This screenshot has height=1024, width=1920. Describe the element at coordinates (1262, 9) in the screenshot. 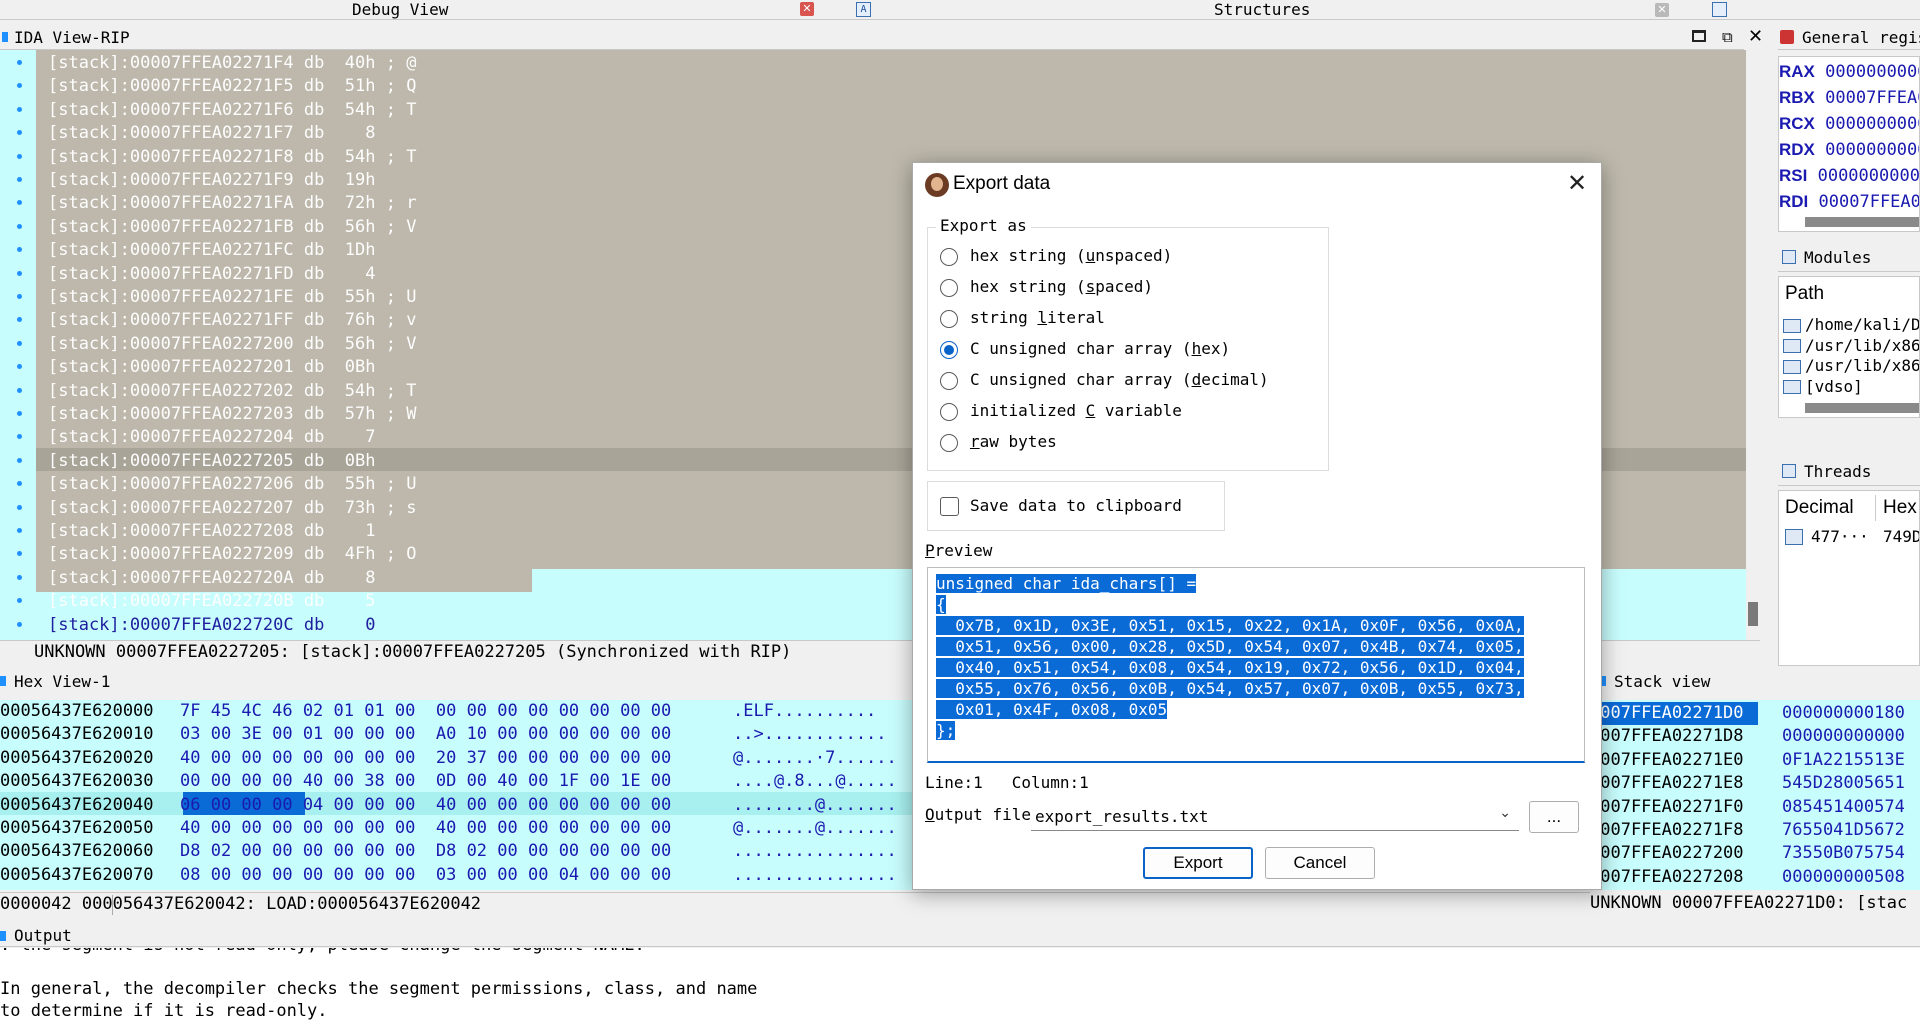

I see `tab-structures: Structures` at that location.